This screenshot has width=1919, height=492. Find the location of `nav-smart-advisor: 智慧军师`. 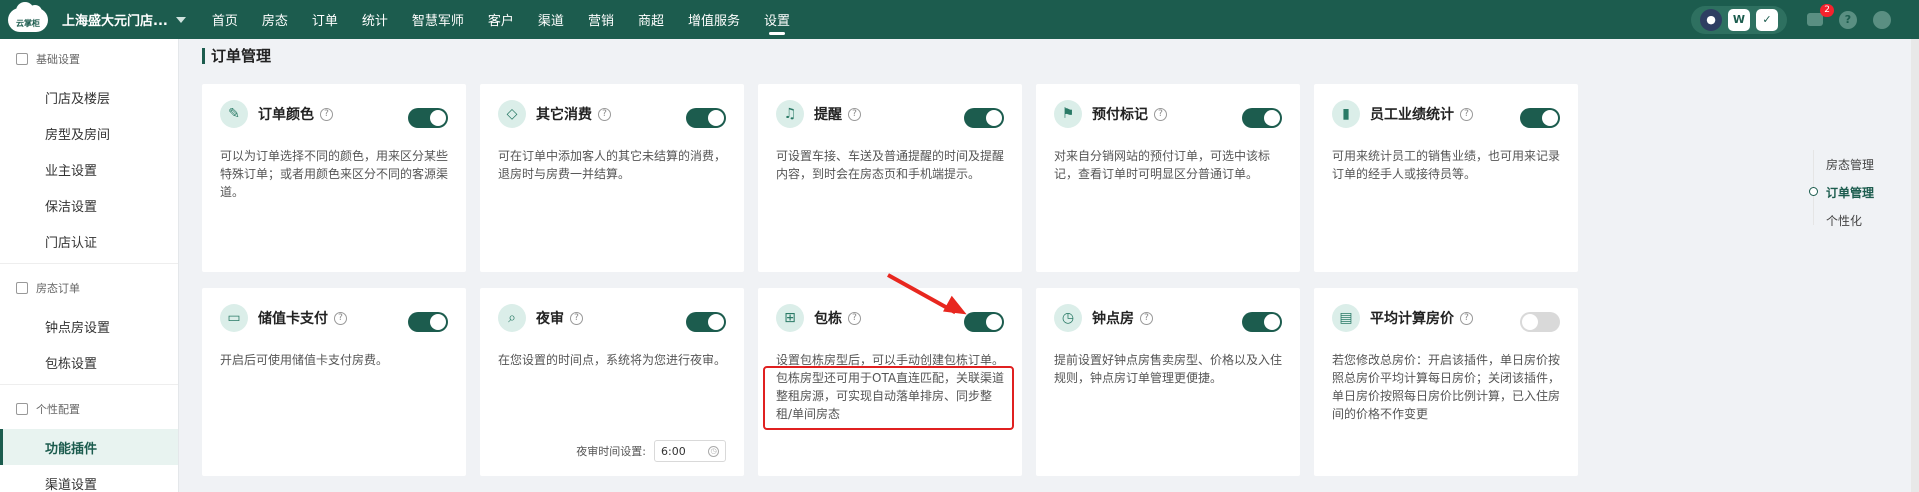

nav-smart-advisor: 智慧军师 is located at coordinates (438, 19).